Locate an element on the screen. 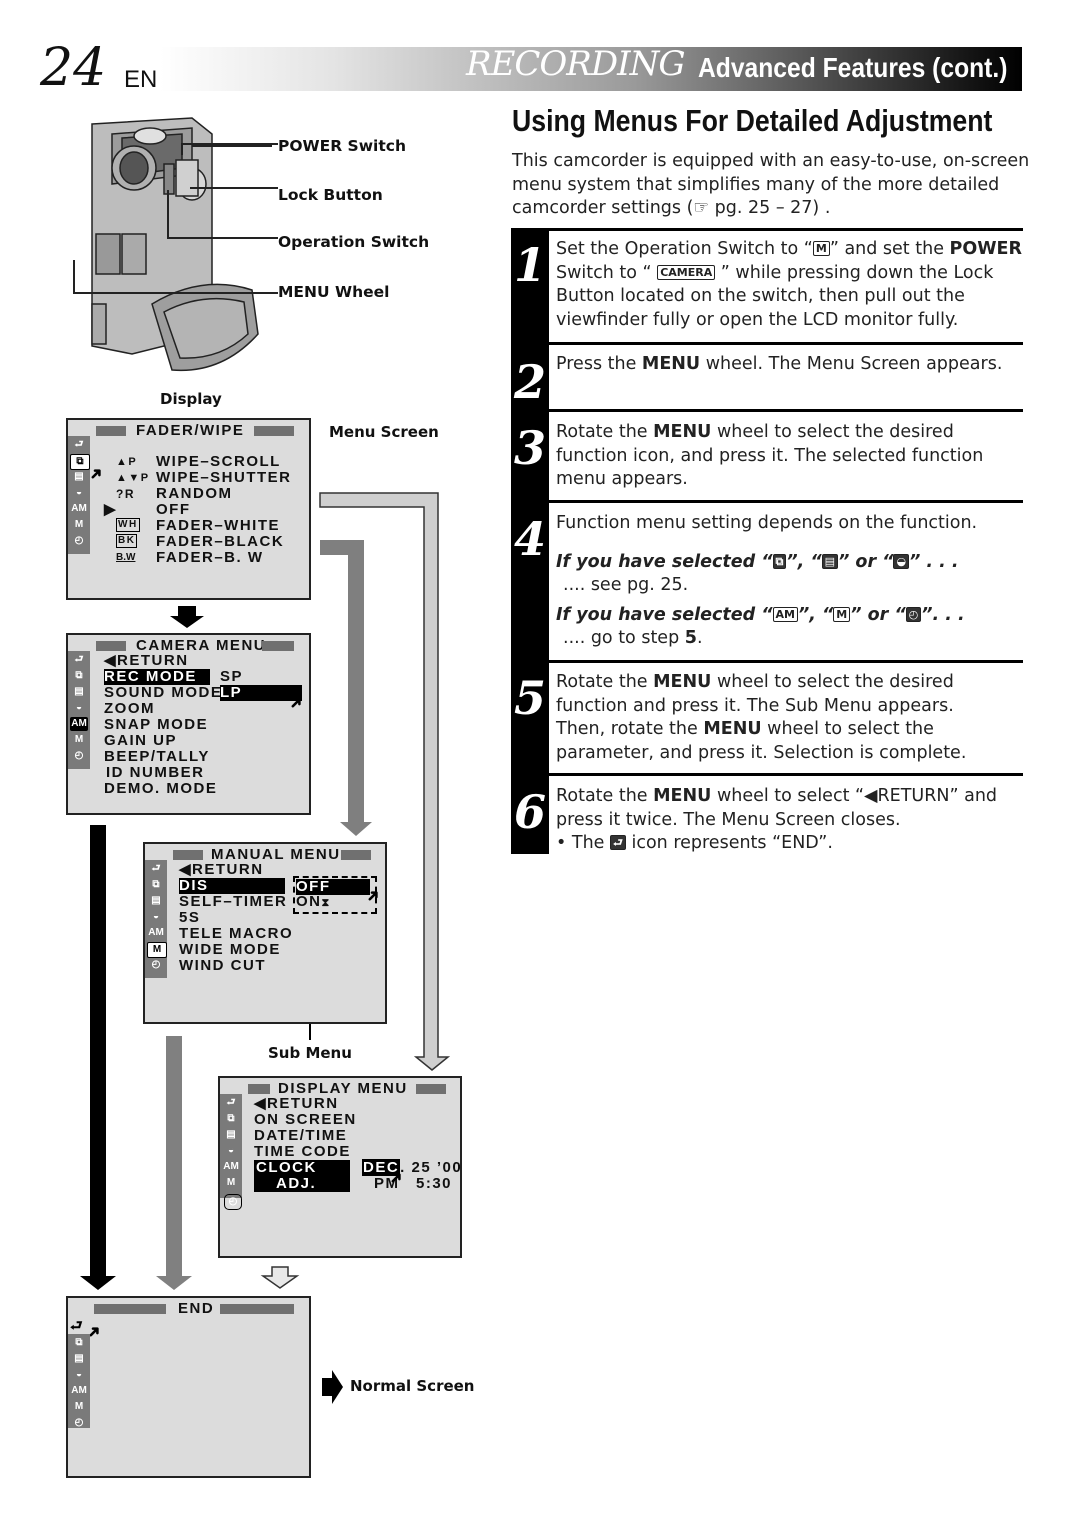 Image resolution: width=1080 pixels, height=1533 pixels. menu-item: WIND CUT is located at coordinates (222, 966).